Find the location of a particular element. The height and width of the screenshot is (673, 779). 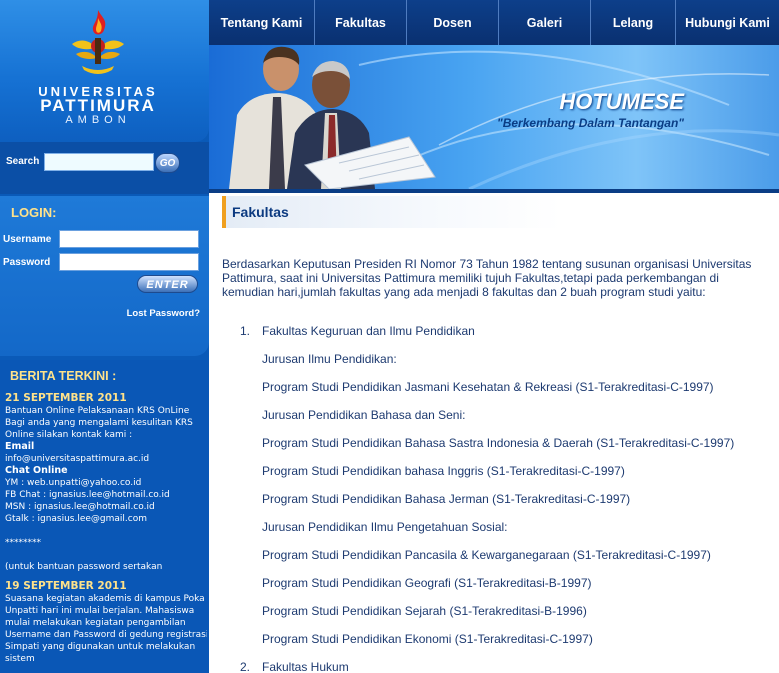

list-number: 2. is located at coordinates (245, 666).